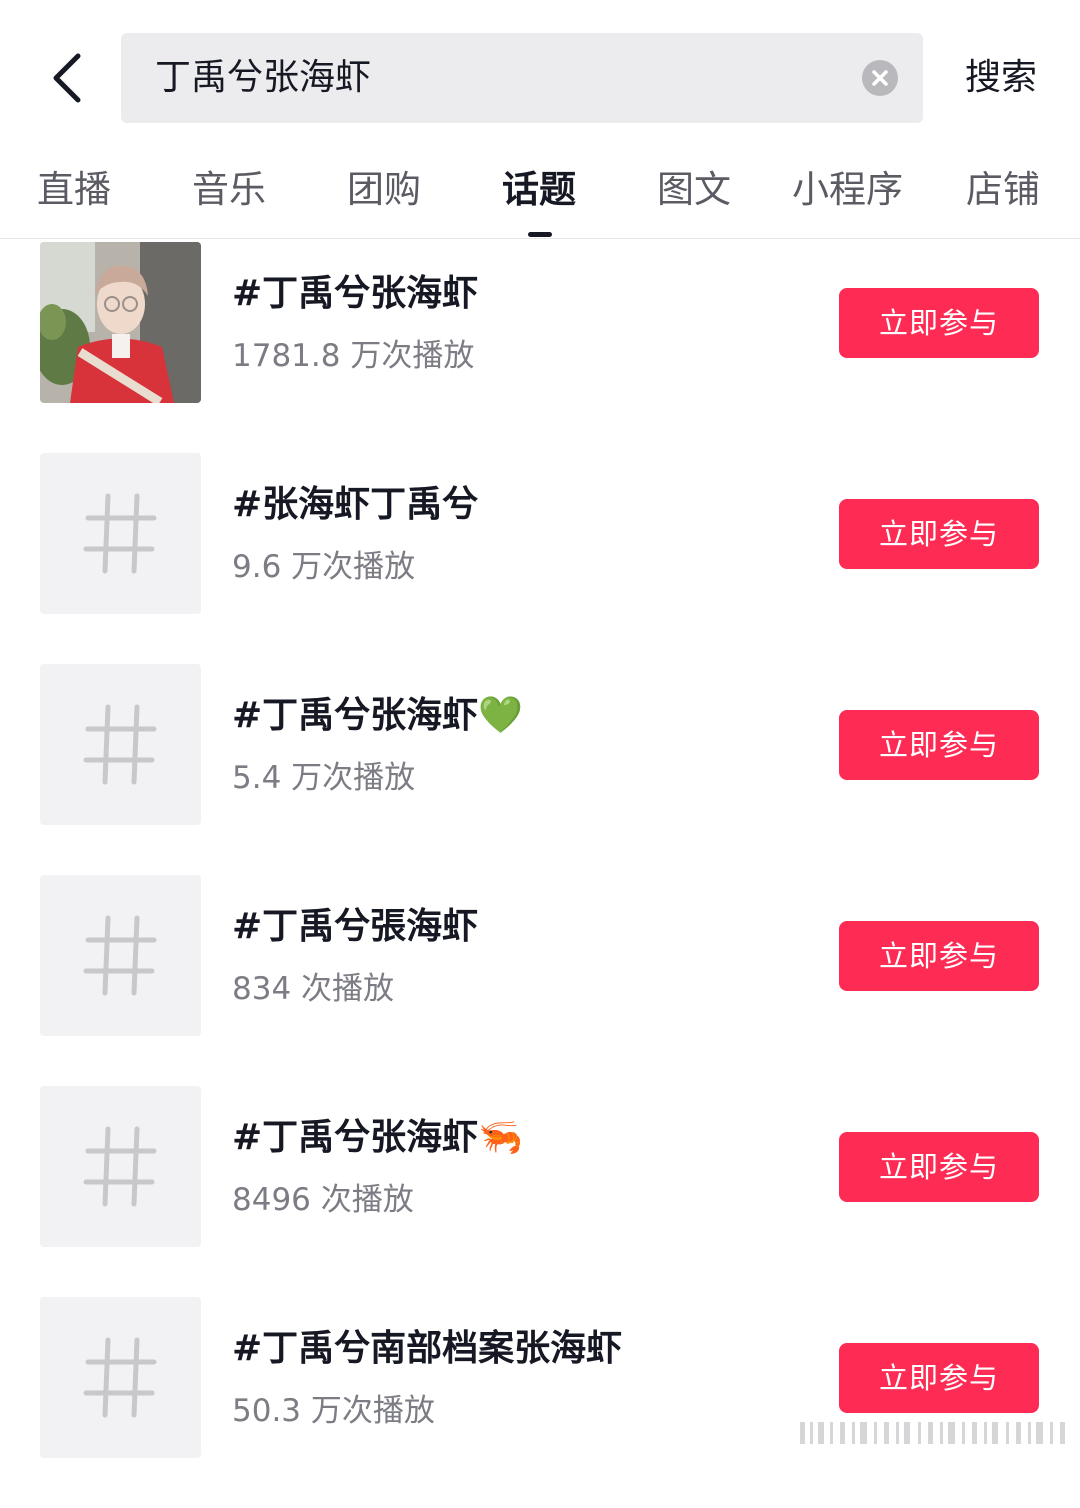  Describe the element at coordinates (540, 1402) in the screenshot. I see `list-item: #丁禹兮南部档案张海虾 50.3 万次播放 立即参与` at that location.